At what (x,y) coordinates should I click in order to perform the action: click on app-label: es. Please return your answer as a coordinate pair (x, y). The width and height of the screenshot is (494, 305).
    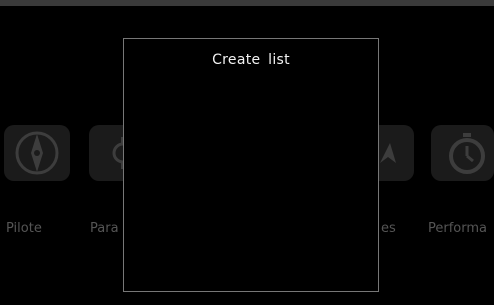
    Looking at the image, I should click on (388, 228).